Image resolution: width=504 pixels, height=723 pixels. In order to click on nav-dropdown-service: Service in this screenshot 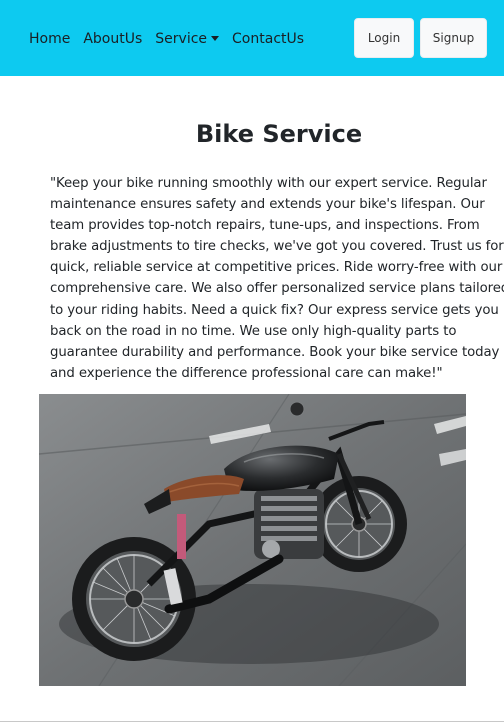, I will do `click(187, 39)`.